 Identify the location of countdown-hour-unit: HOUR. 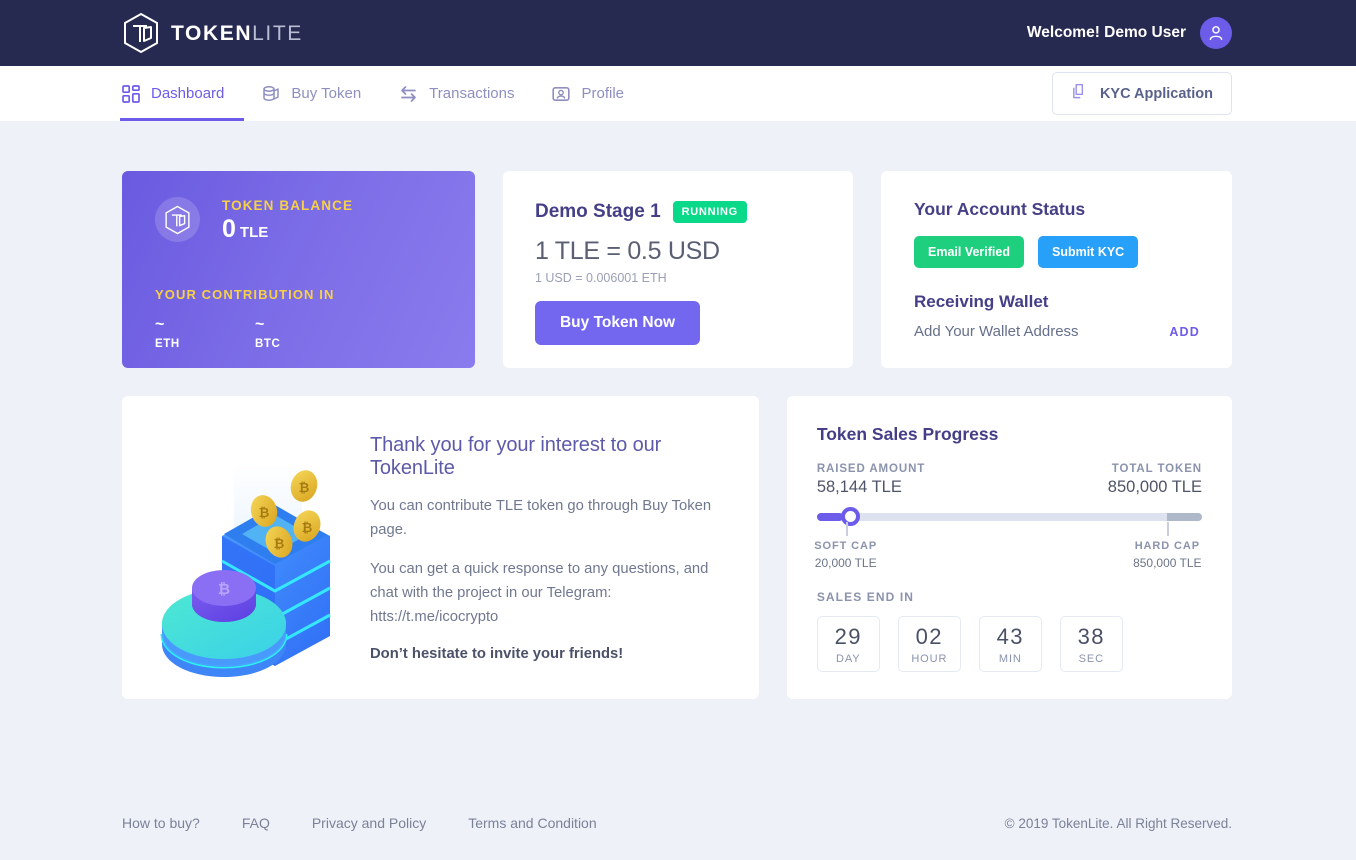
(929, 658).